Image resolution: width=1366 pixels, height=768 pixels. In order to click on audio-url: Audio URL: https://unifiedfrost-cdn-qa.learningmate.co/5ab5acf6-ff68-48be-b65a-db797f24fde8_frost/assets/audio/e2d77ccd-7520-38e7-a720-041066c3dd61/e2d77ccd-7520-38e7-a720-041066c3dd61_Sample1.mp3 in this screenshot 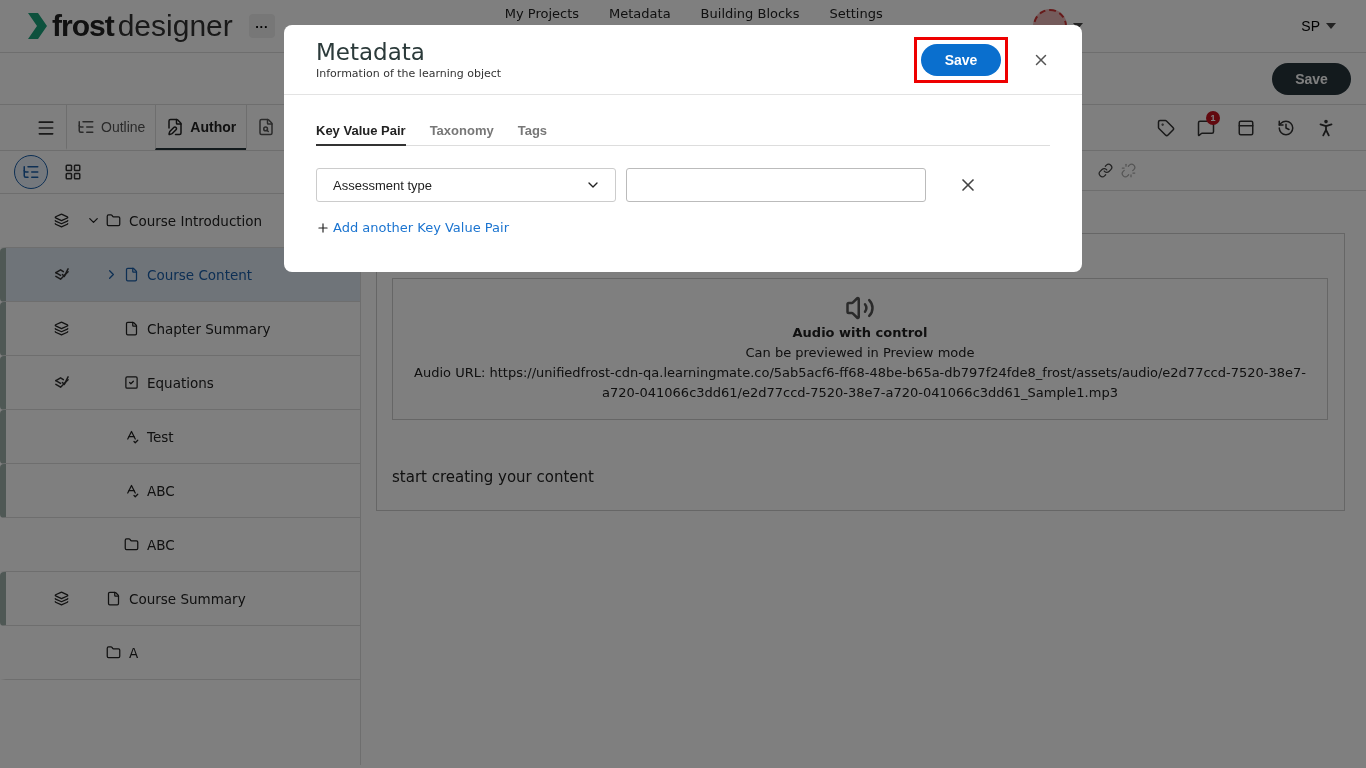, I will do `click(860, 383)`.